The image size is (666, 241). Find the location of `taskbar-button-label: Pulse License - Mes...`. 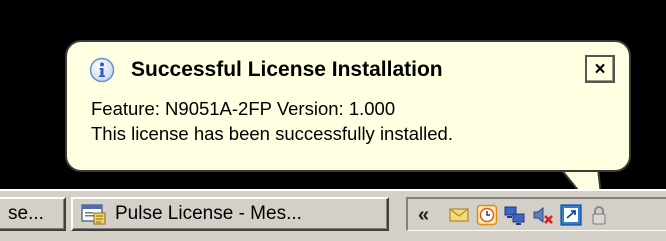

taskbar-button-label: Pulse License - Mes... is located at coordinates (208, 213).